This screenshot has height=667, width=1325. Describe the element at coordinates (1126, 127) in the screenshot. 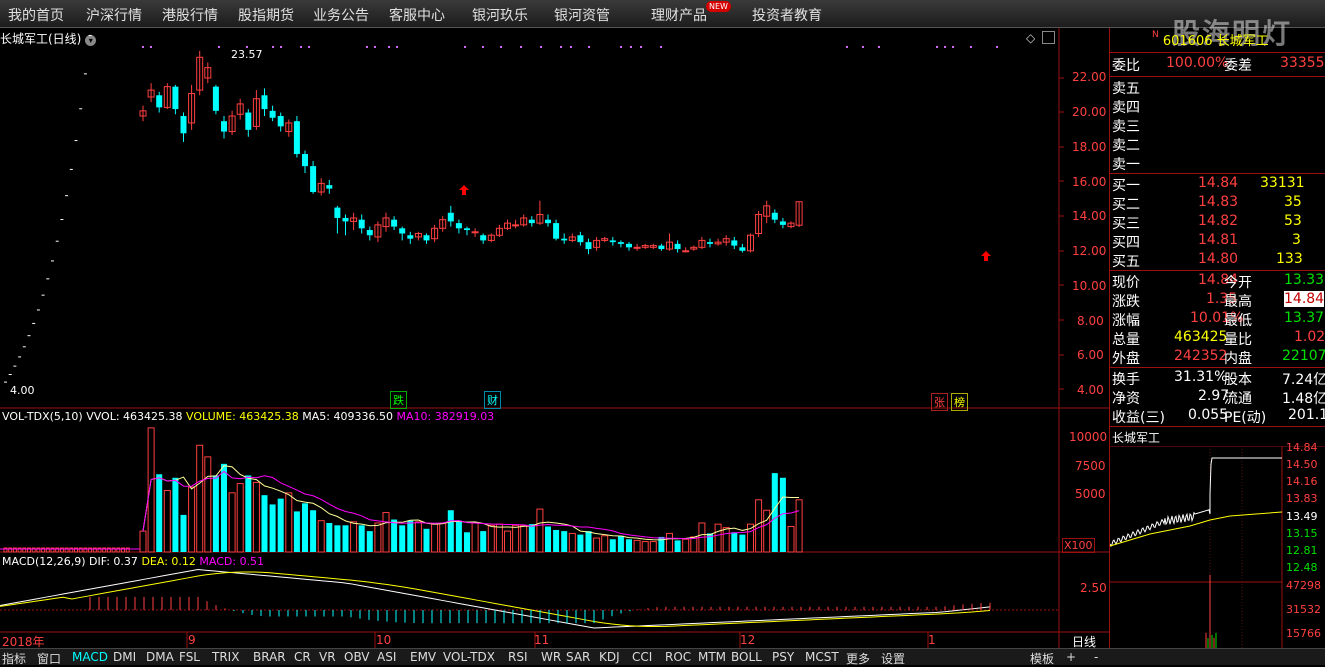

I see `sell-3-label: 卖三` at that location.